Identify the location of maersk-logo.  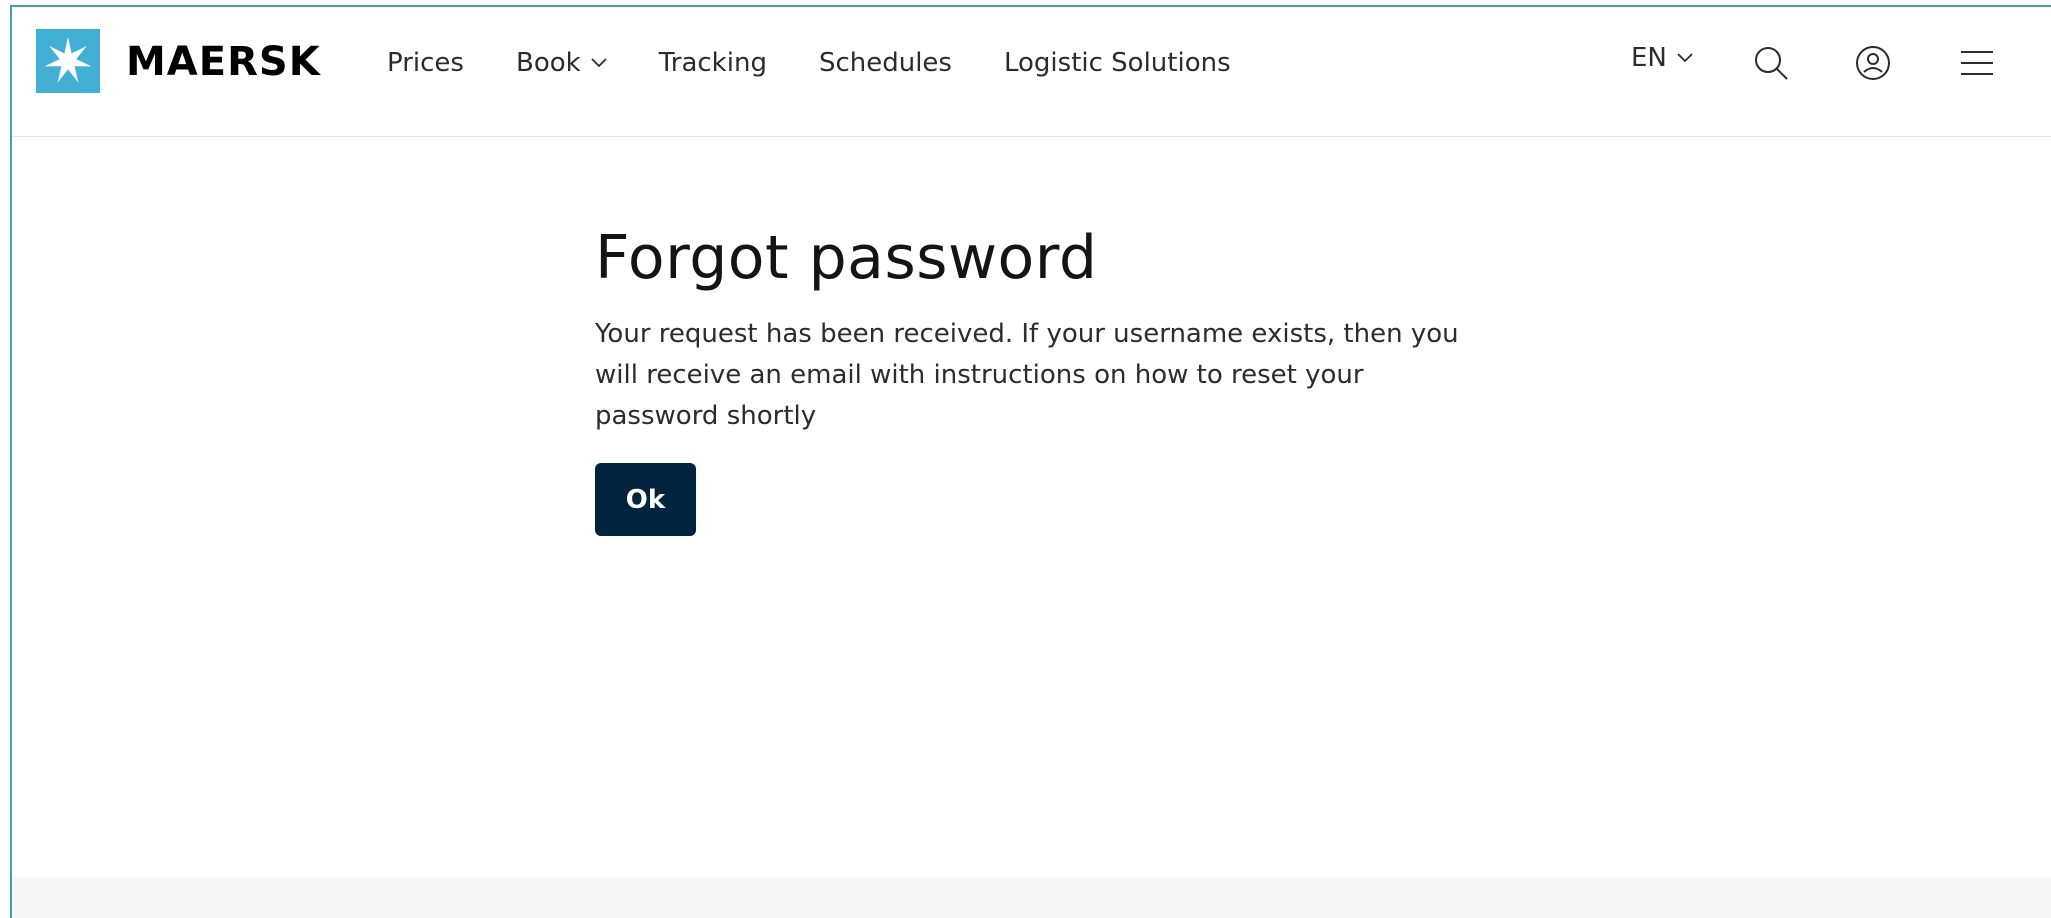
(68, 61).